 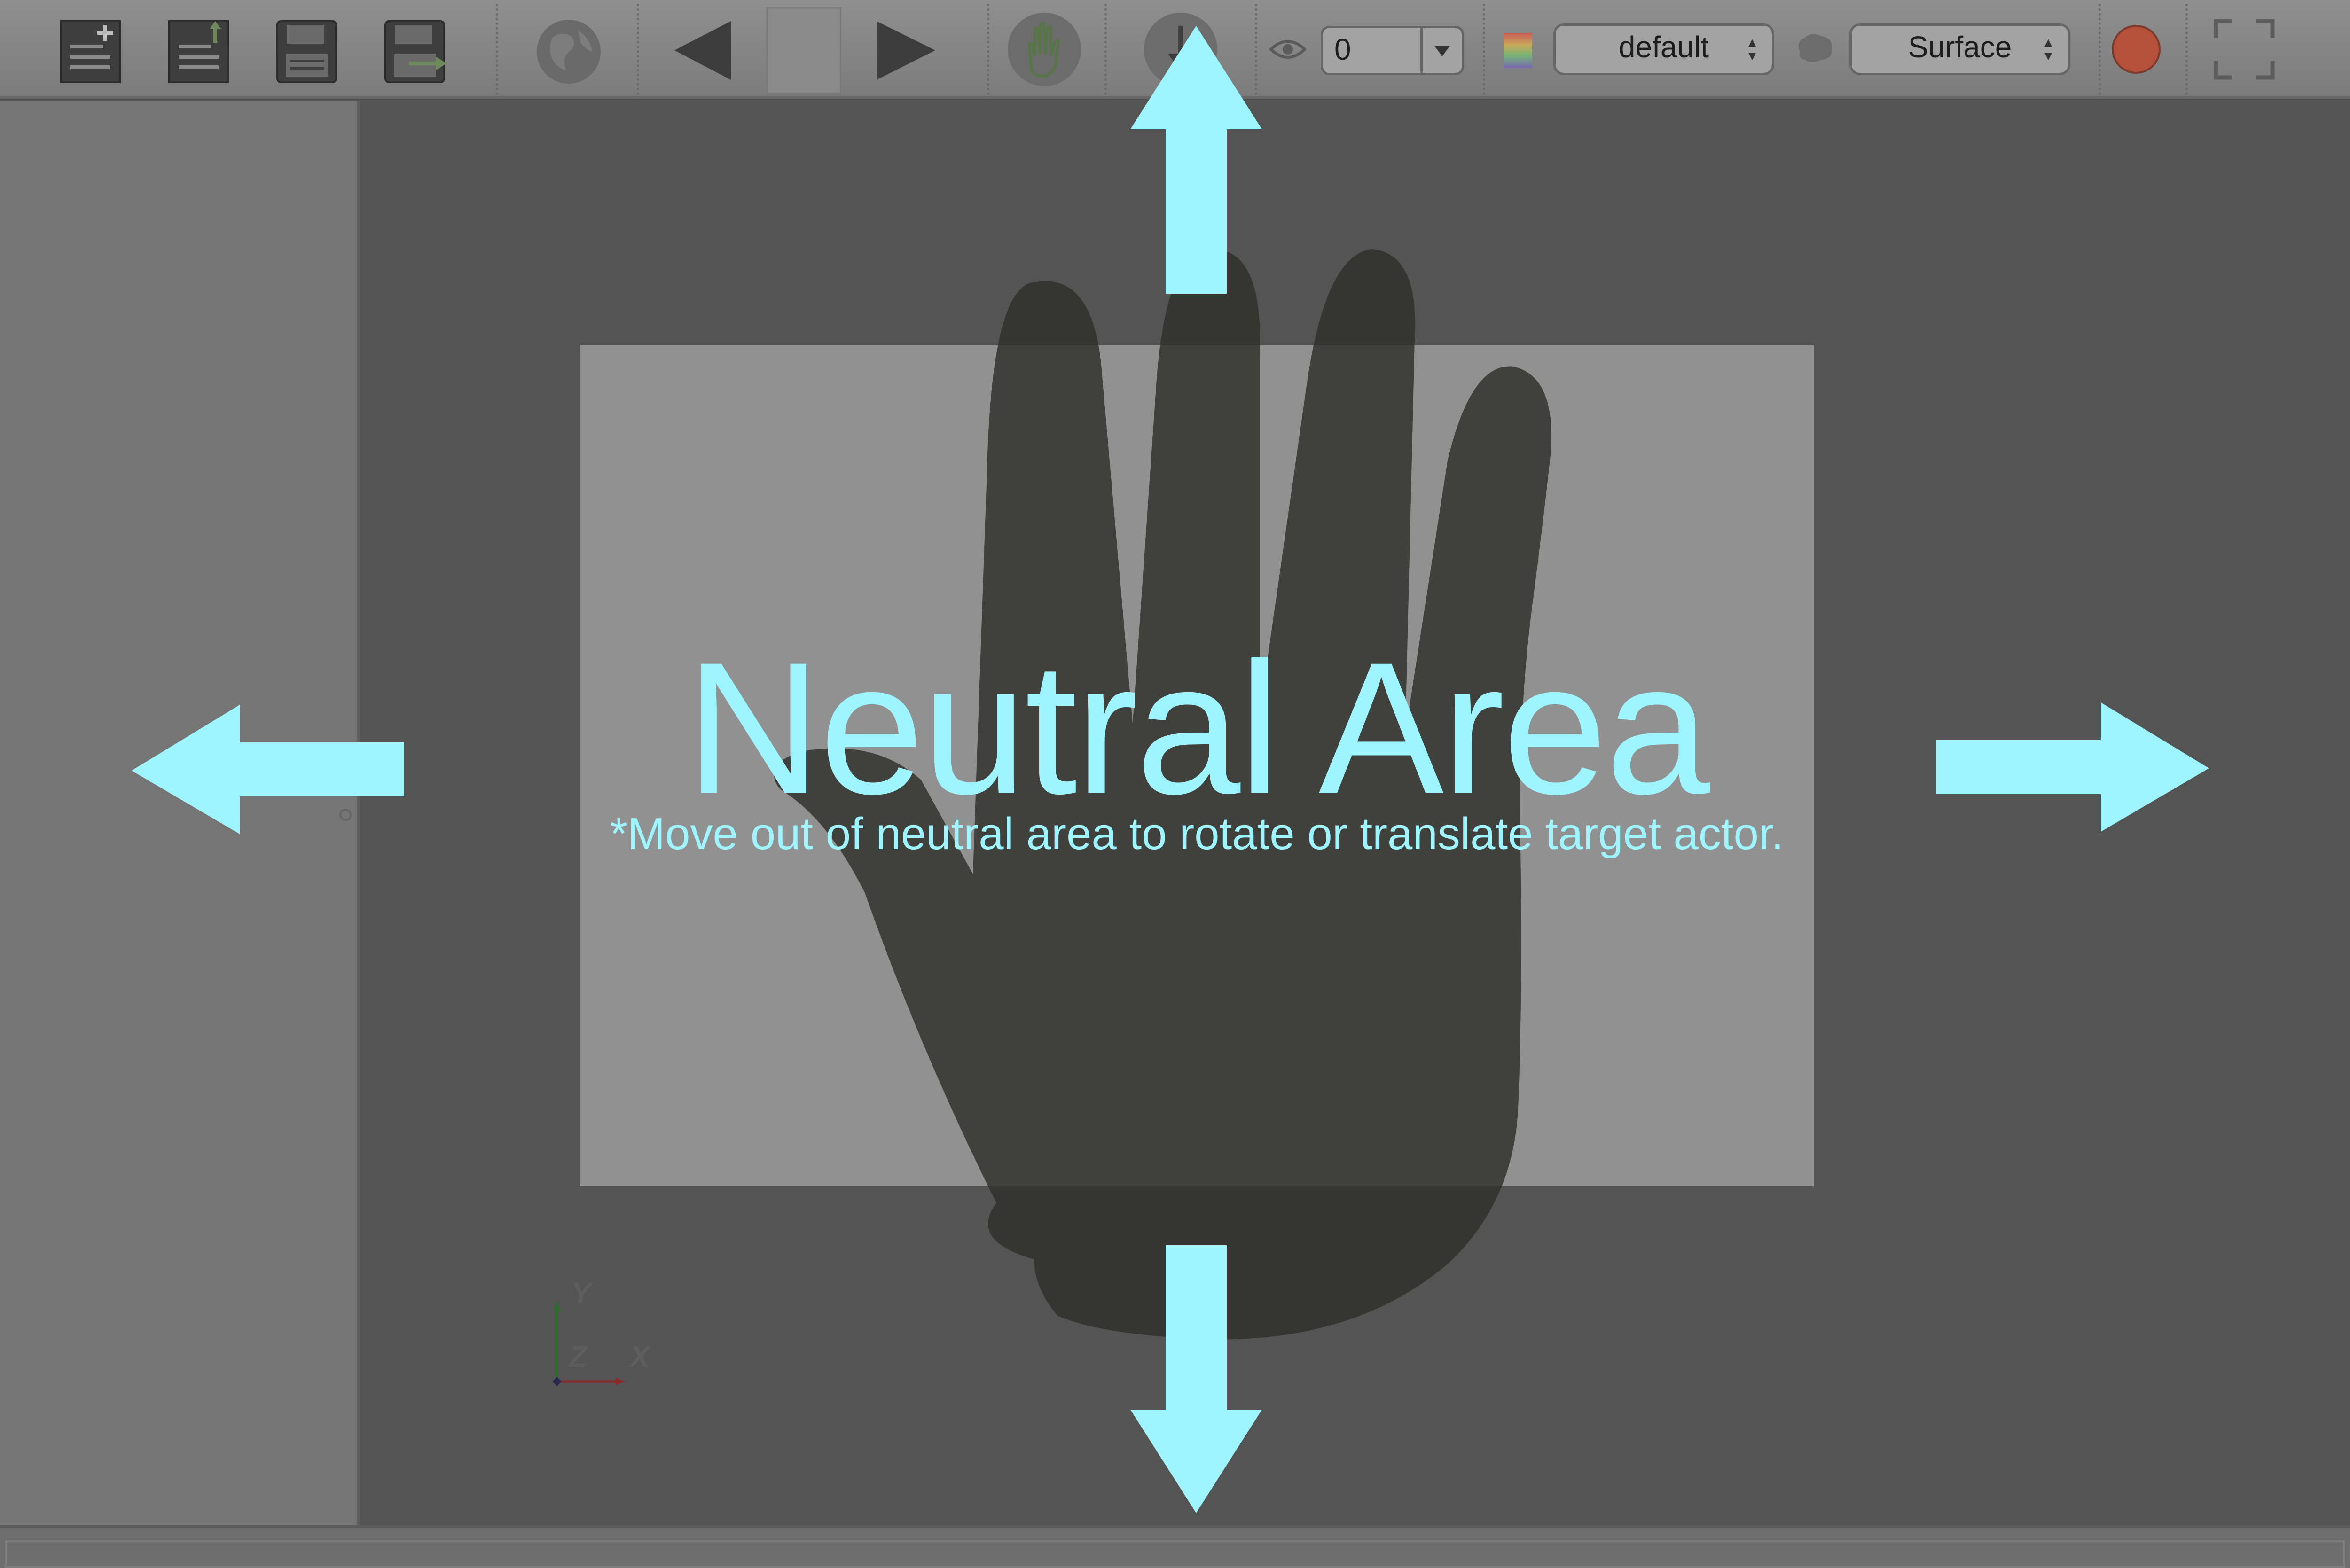 What do you see at coordinates (268, 769) in the screenshot?
I see `left-arrow-icon` at bounding box center [268, 769].